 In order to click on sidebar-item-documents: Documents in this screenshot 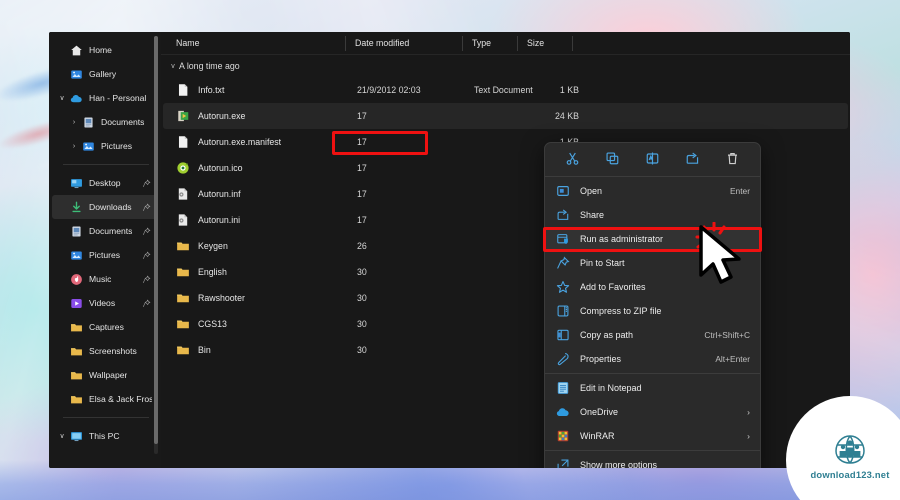, I will do `click(105, 231)`.